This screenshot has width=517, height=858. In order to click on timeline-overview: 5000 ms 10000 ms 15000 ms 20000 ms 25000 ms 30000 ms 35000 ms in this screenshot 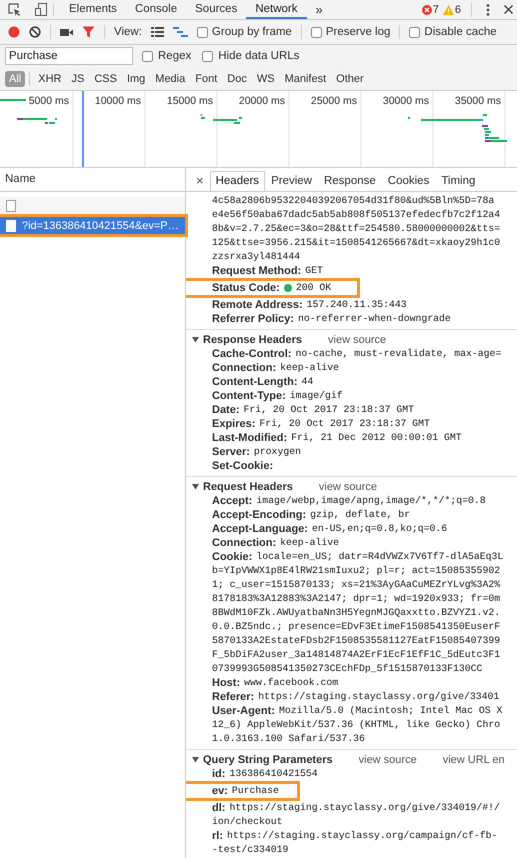, I will do `click(258, 129)`.